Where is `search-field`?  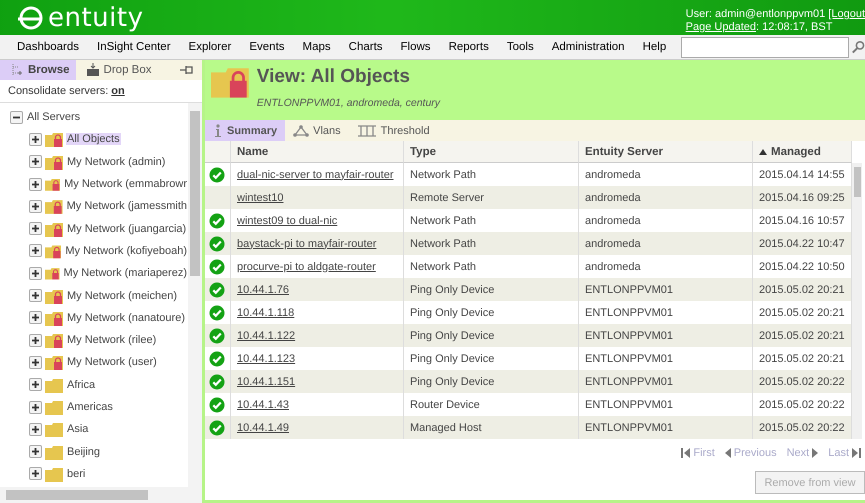 search-field is located at coordinates (765, 47).